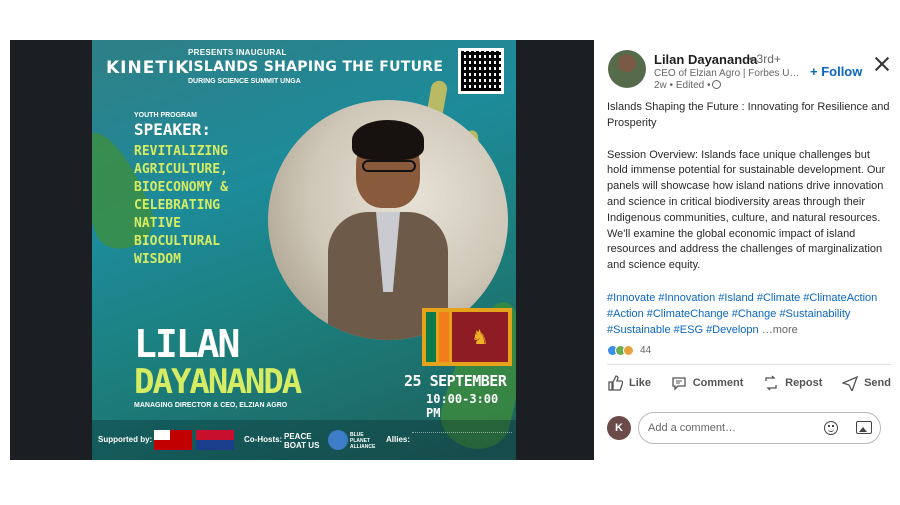  Describe the element at coordinates (831, 428) in the screenshot. I see `emoji-icon` at that location.